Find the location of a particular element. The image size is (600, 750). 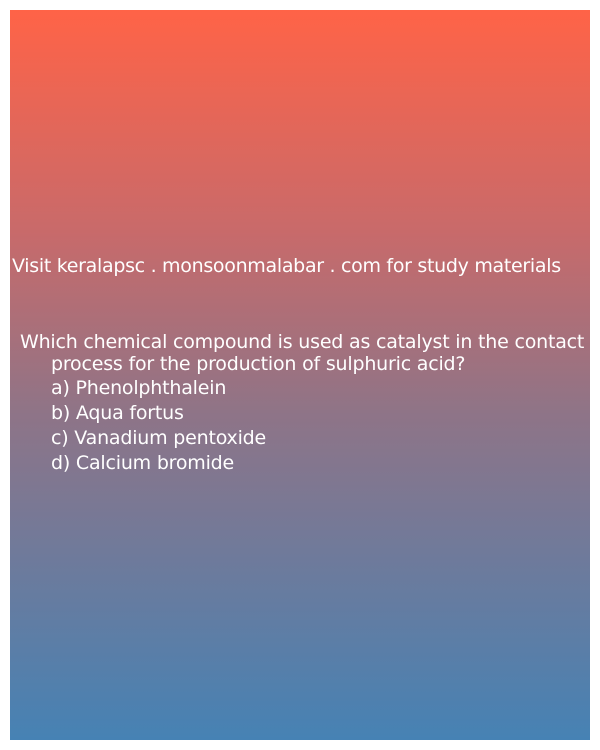

option-d: d) Calcium bromide is located at coordinates (143, 463).